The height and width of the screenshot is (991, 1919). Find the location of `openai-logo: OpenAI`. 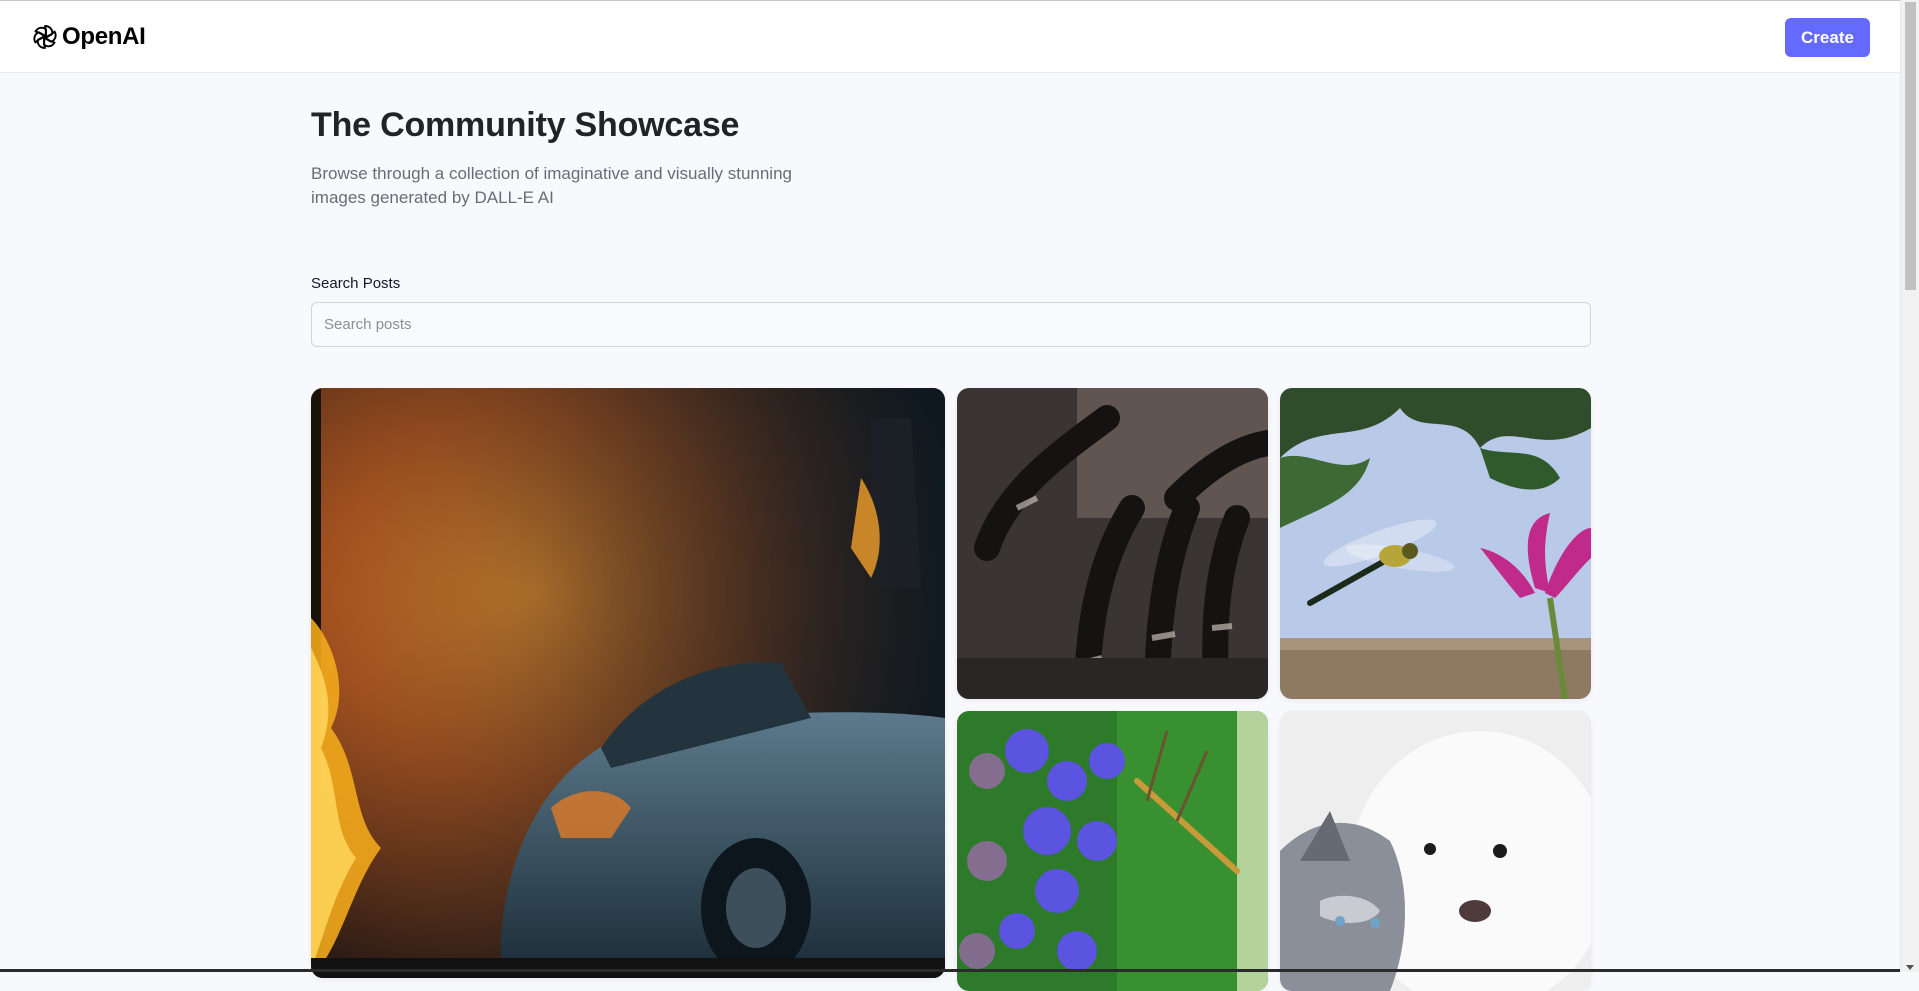

openai-logo: OpenAI is located at coordinates (88, 37).